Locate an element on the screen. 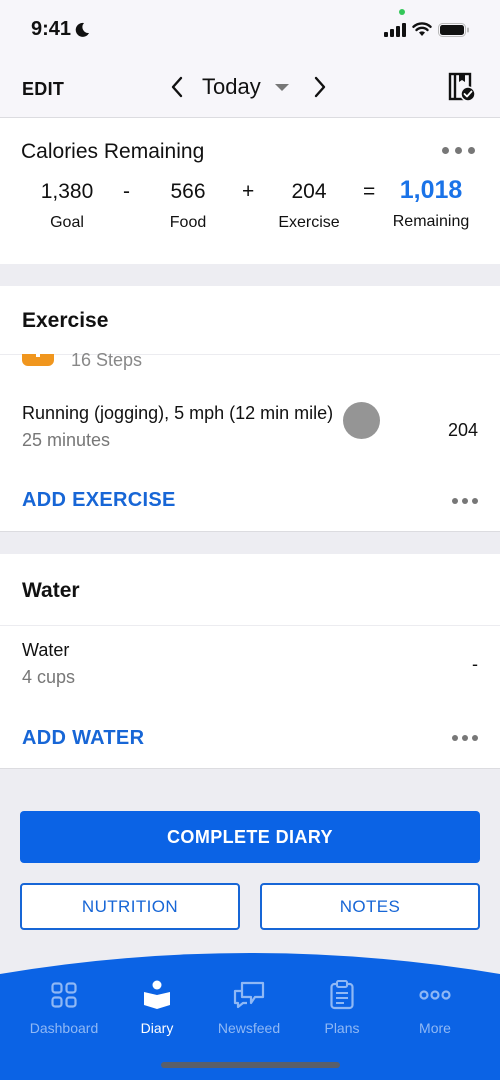 Image resolution: width=500 pixels, height=1080 pixels. tab-newsfeed: Newsfeed is located at coordinates (249, 1007).